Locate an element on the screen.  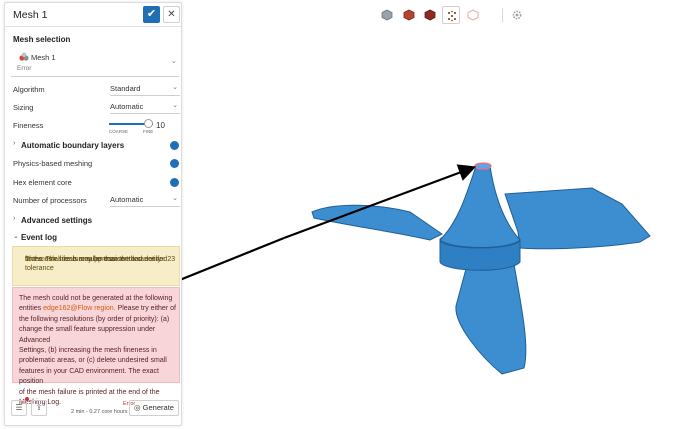
propeller-blade-bottom is located at coordinates (491, 314).